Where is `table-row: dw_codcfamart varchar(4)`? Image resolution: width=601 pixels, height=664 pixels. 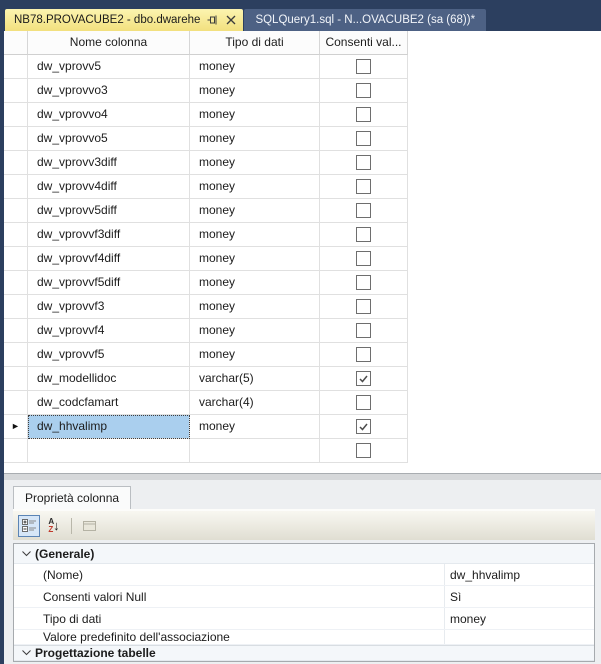
table-row: dw_codcfamart varchar(4) is located at coordinates (302, 403).